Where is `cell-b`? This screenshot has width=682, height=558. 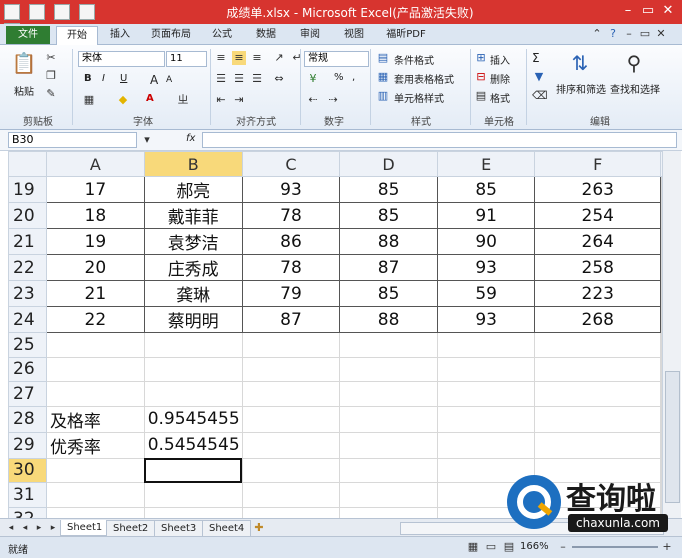
cell-b is located at coordinates (193, 345).